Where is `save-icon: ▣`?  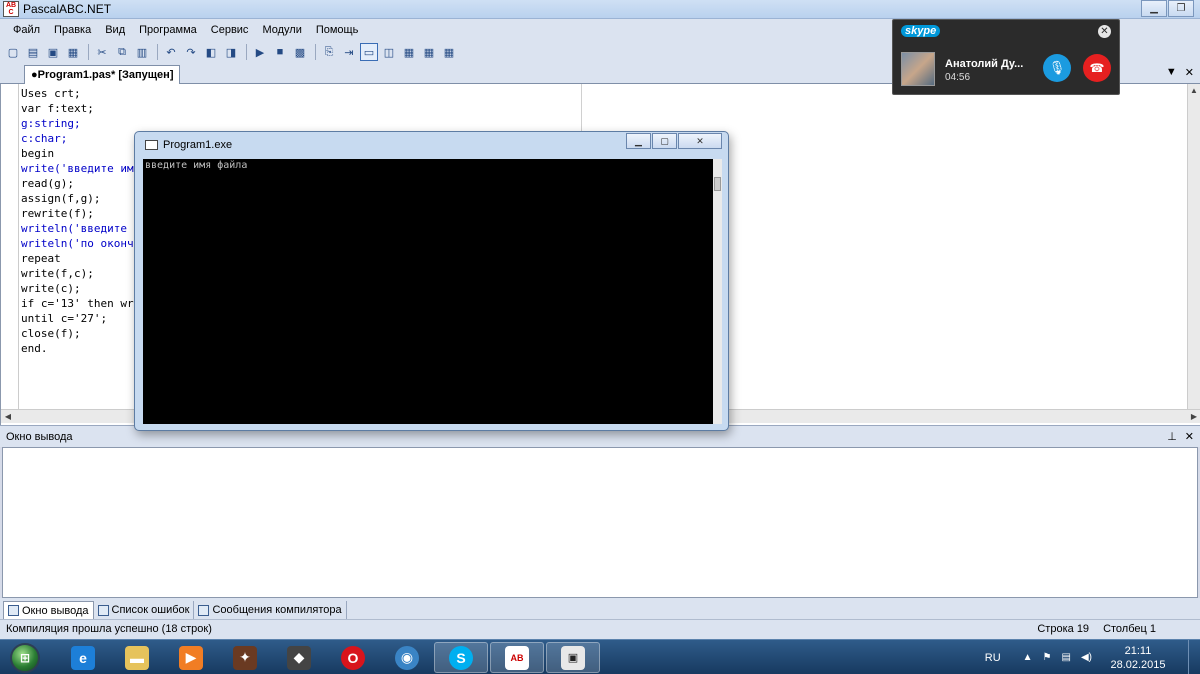
save-icon: ▣ is located at coordinates (53, 52).